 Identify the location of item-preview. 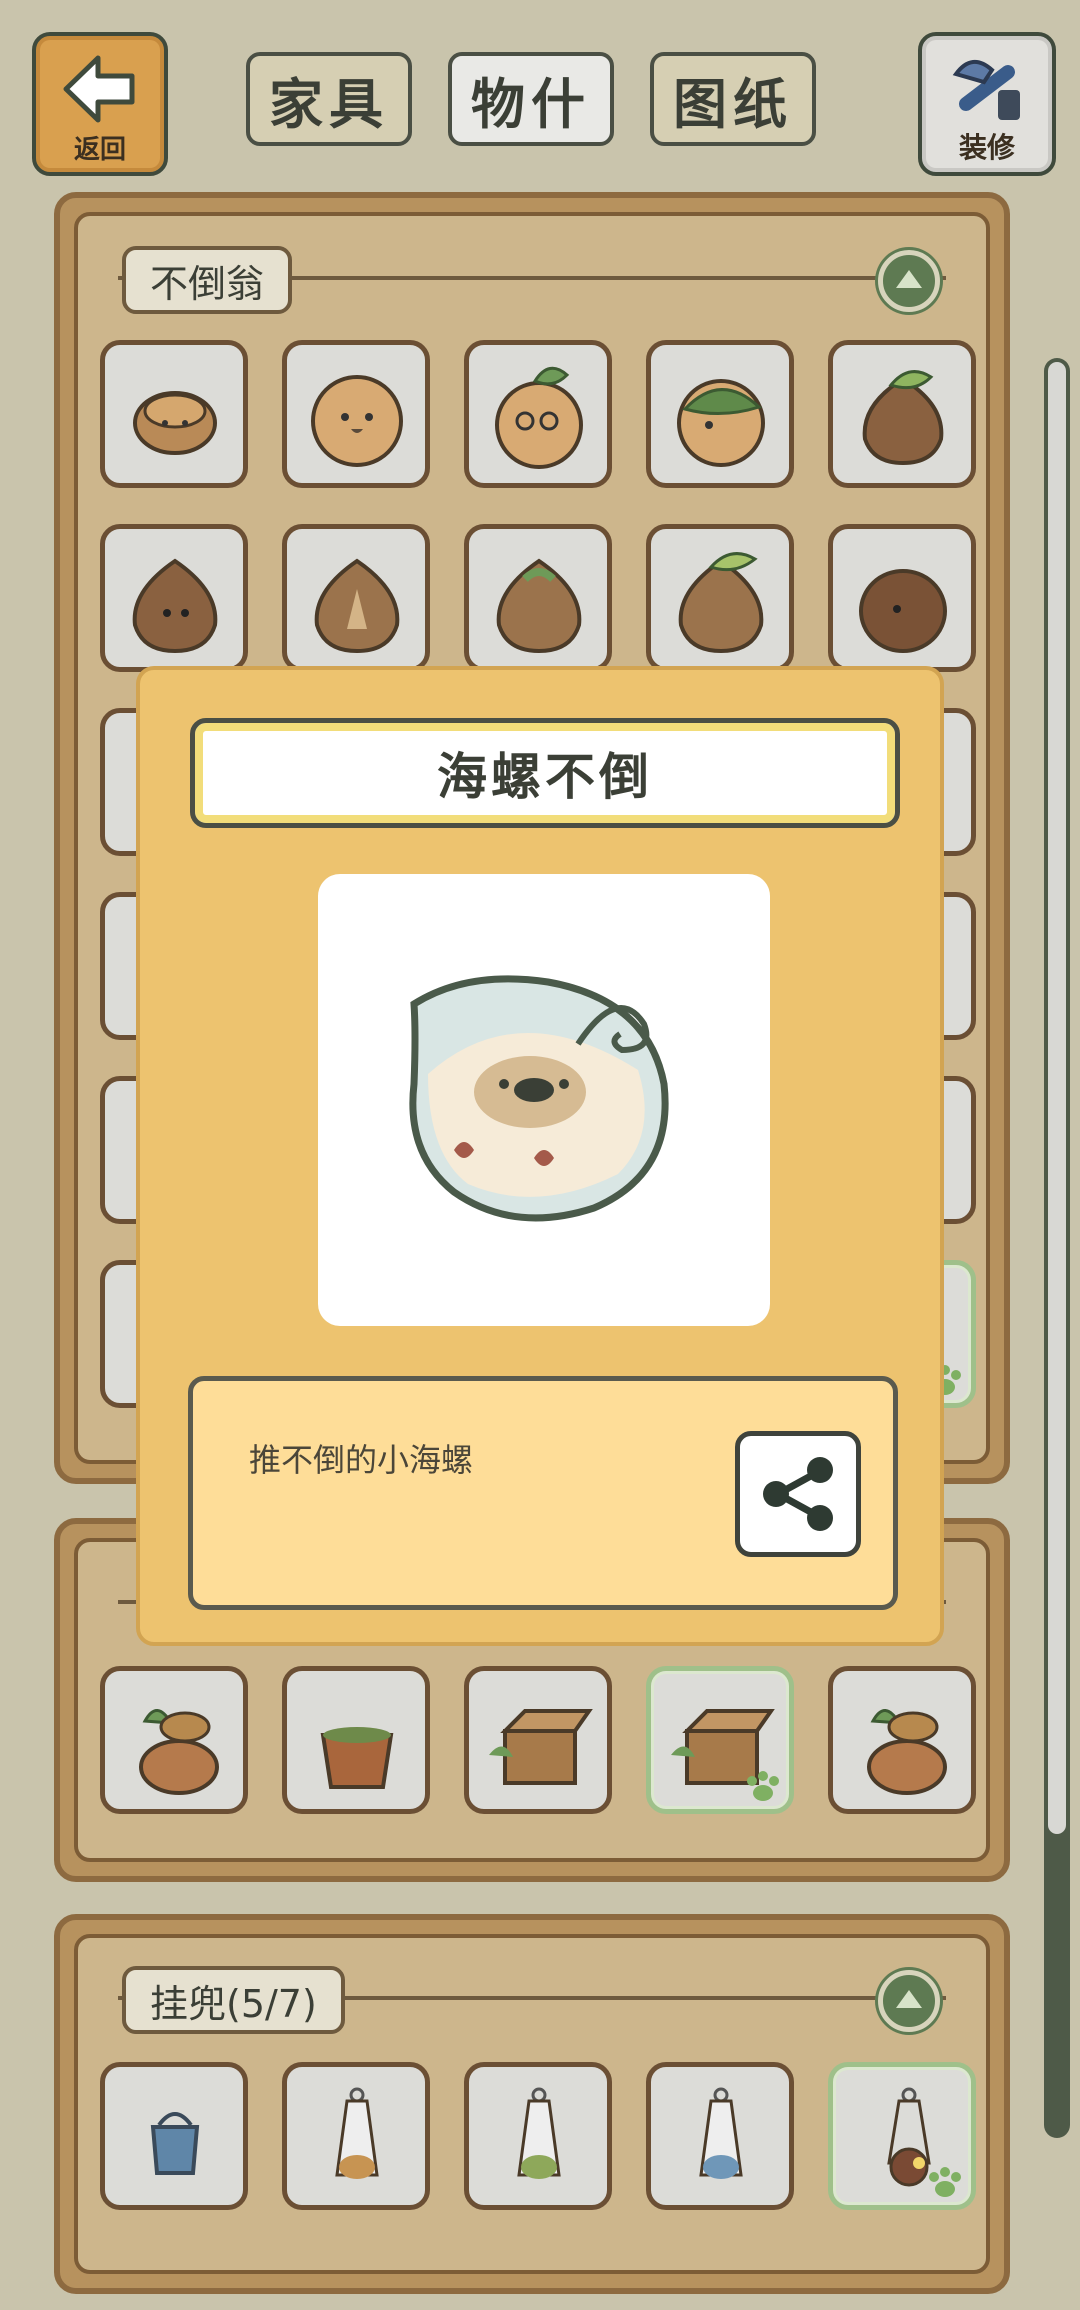
(544, 1100).